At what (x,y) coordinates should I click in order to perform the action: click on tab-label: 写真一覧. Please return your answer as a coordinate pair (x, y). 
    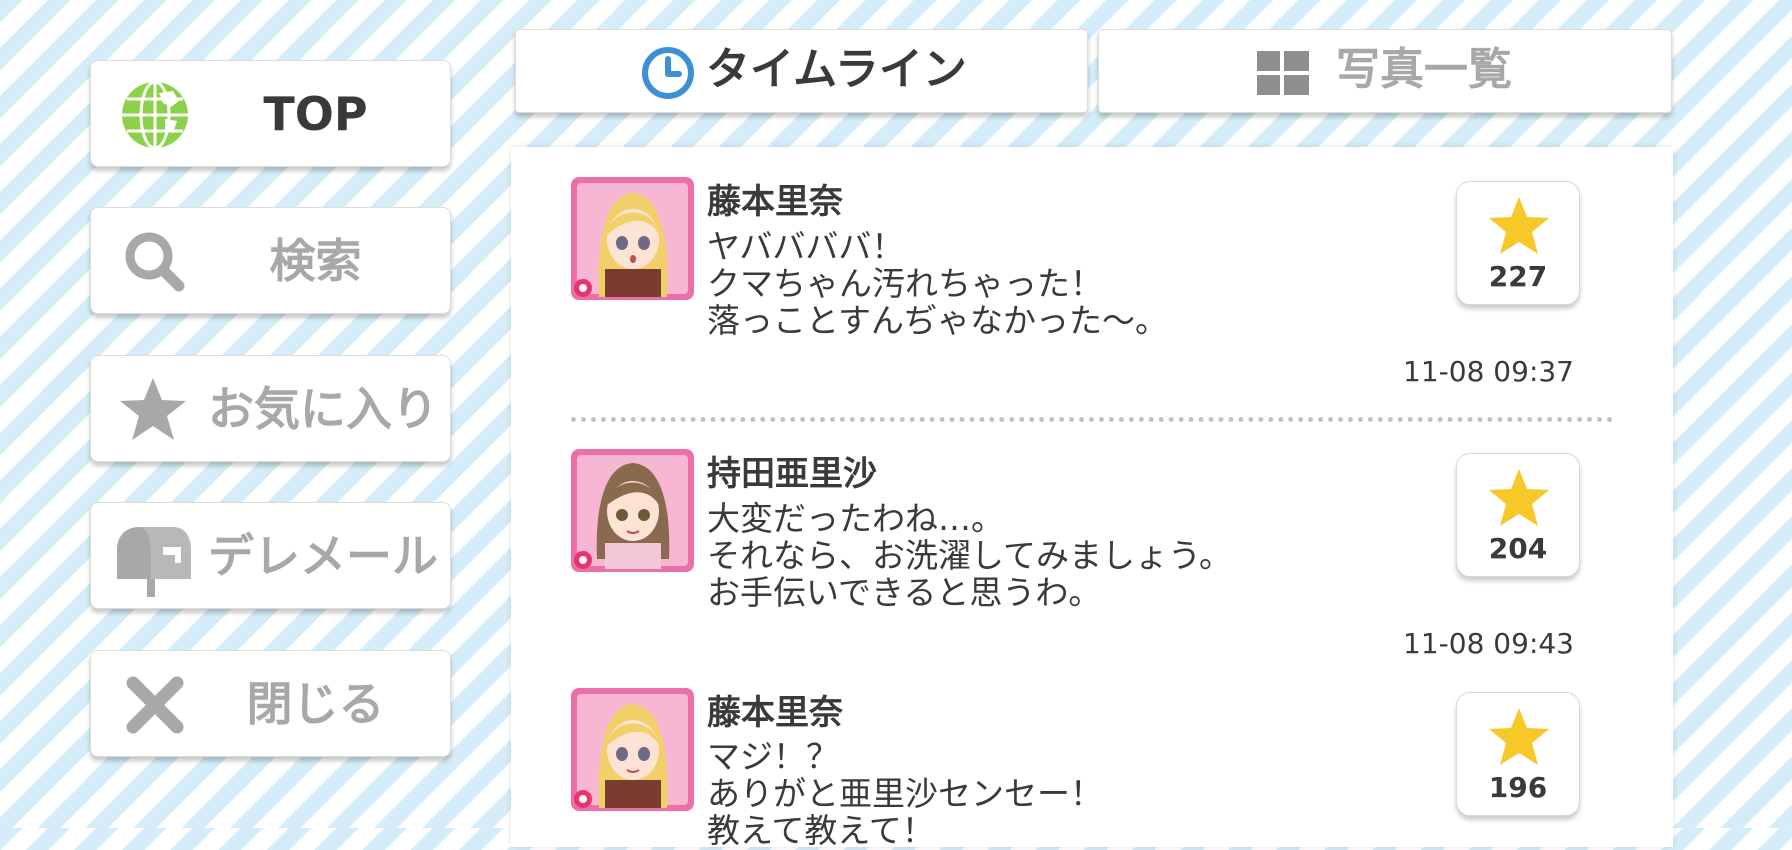
    Looking at the image, I should click on (1424, 69).